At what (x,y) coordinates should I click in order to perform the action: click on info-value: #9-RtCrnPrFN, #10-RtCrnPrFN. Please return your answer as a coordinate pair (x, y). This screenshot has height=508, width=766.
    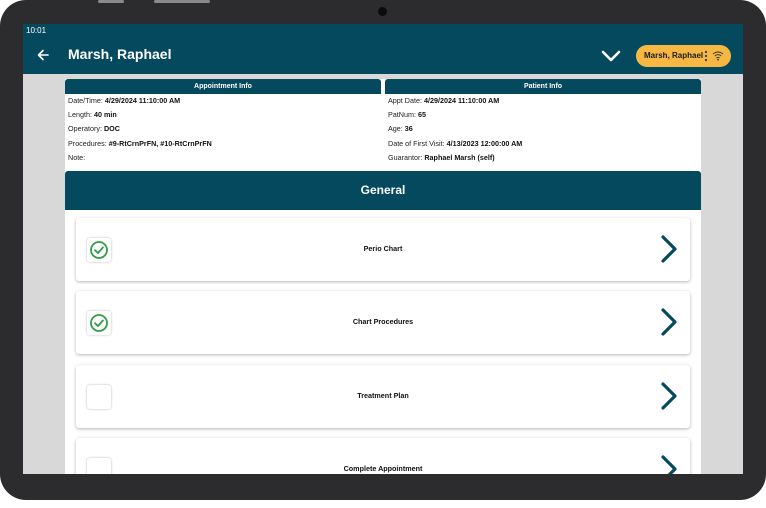
    Looking at the image, I should click on (160, 143).